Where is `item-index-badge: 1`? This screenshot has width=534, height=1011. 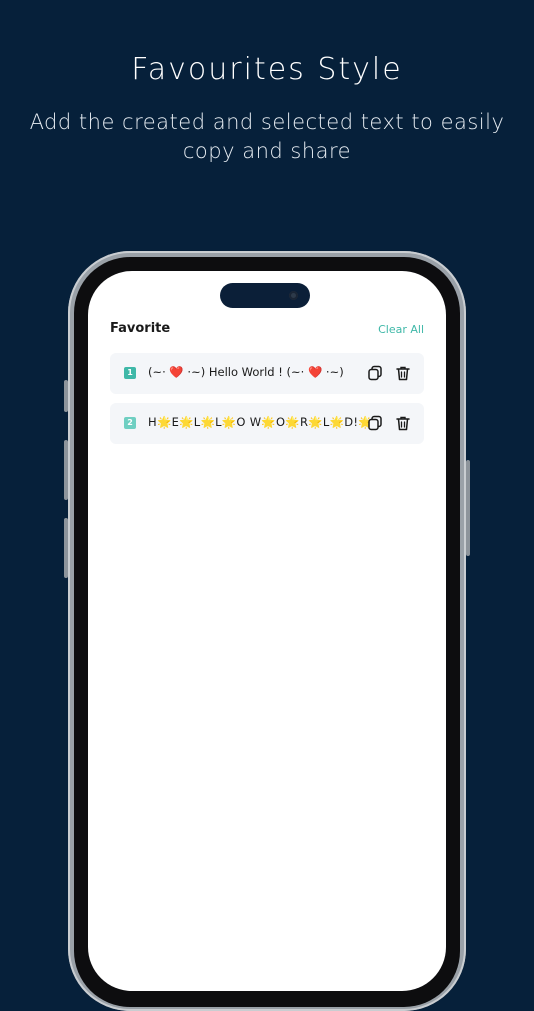
item-index-badge: 1 is located at coordinates (130, 373).